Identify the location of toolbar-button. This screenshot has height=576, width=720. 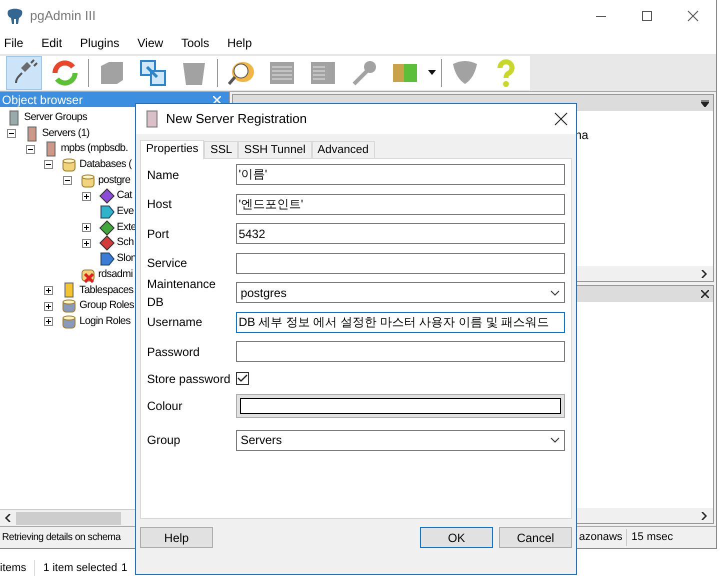
(24, 73).